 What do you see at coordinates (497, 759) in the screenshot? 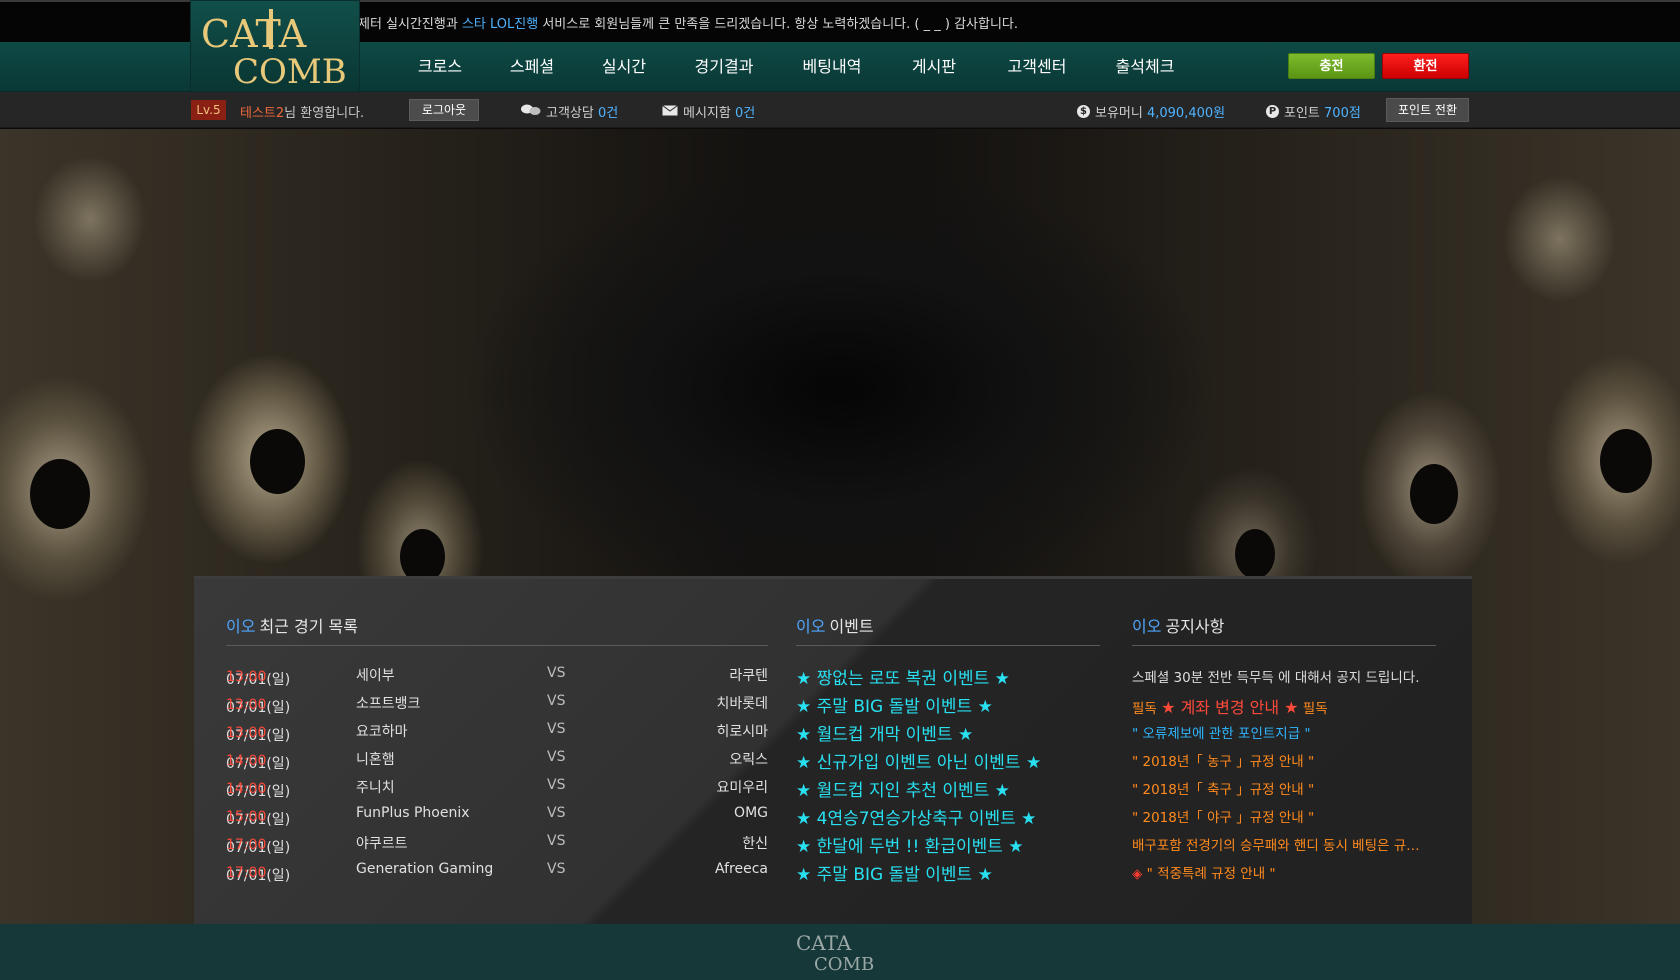
I see `game-row: 07/01(일) 14:00 니혼햄 VS 오릭스` at bounding box center [497, 759].